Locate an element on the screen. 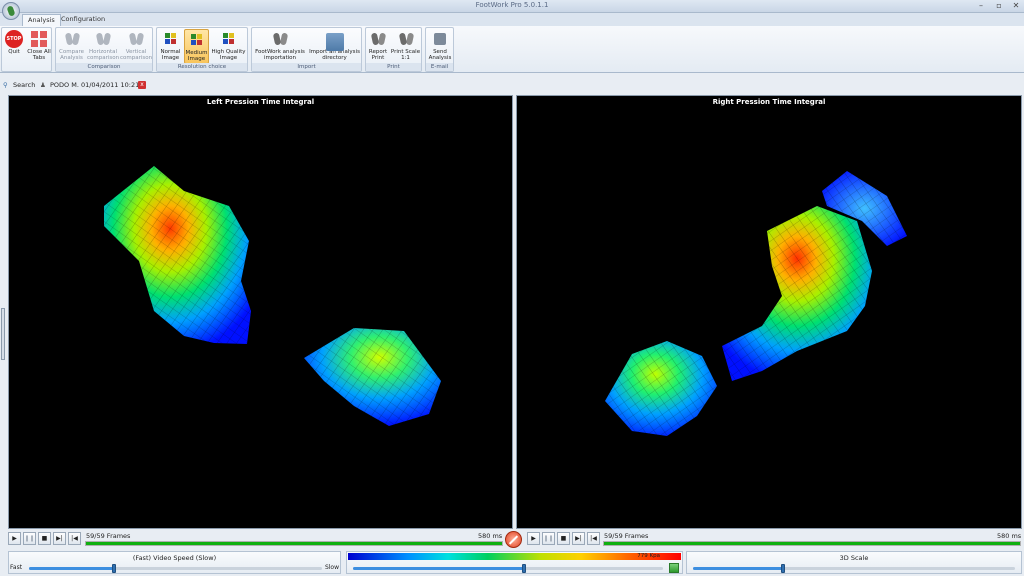 The height and width of the screenshot is (576, 1024). left-progress-fill is located at coordinates (294, 543).